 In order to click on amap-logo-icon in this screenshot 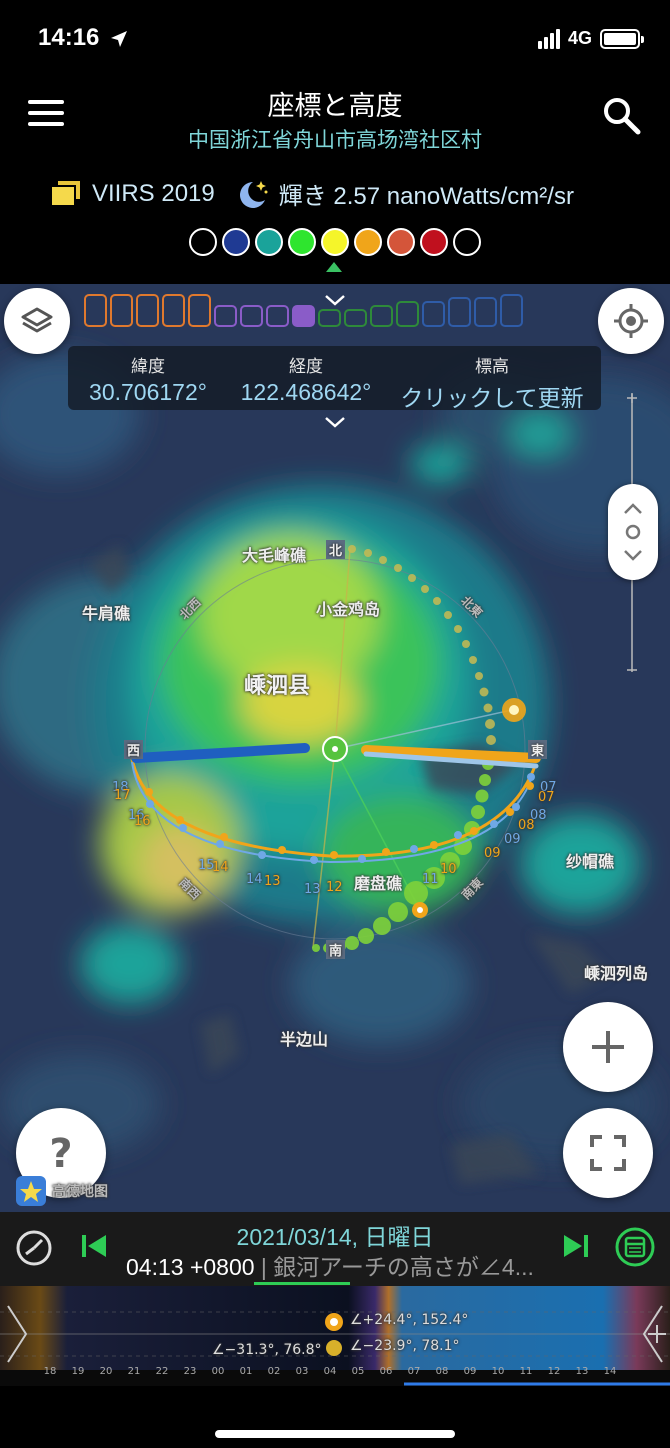, I will do `click(31, 1191)`.